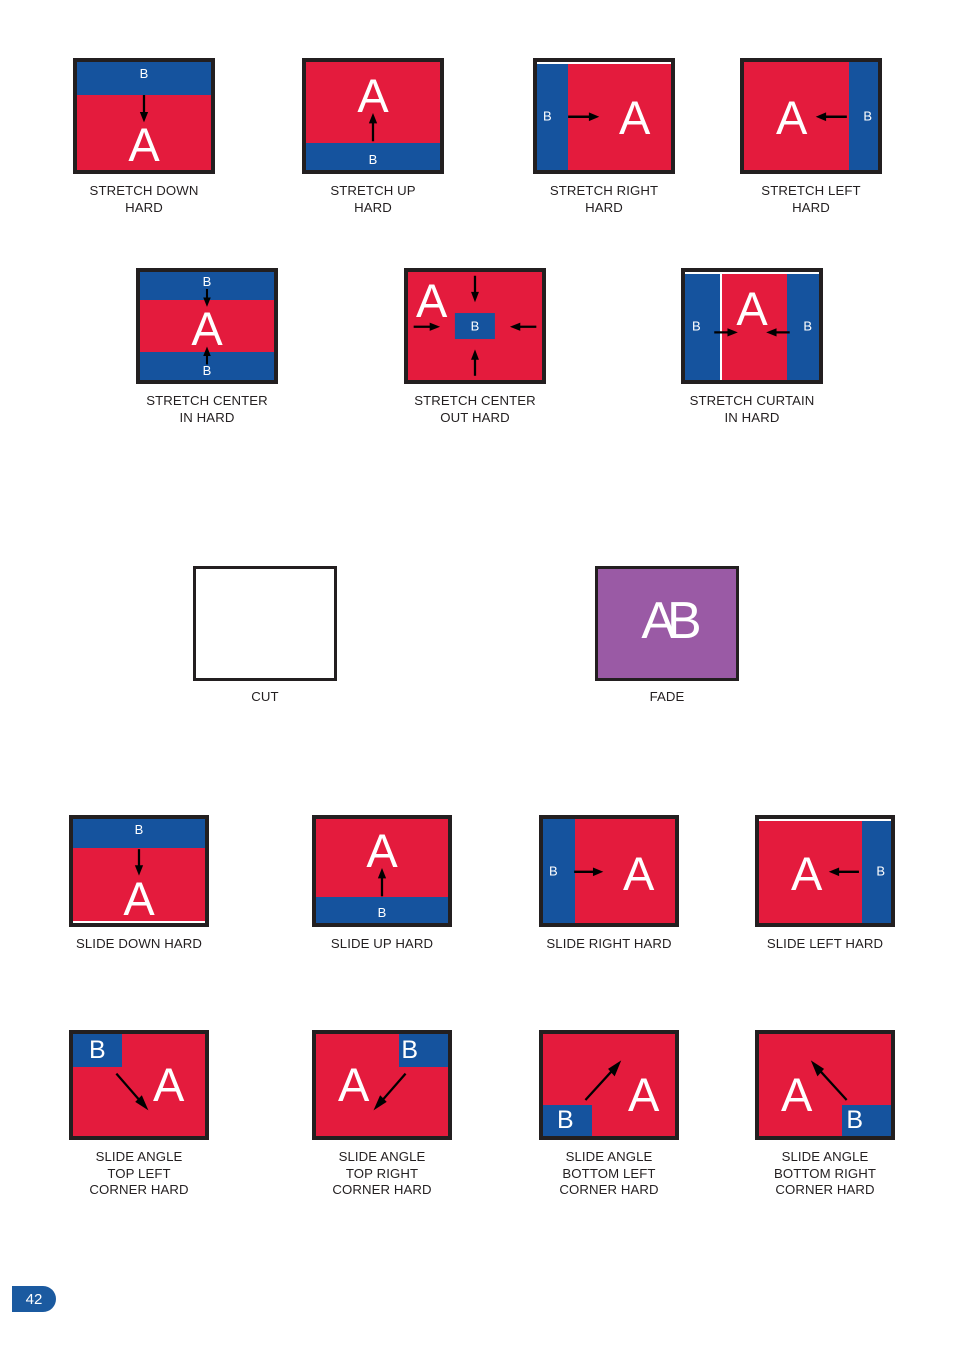 The width and height of the screenshot is (954, 1350). Describe the element at coordinates (720, 326) in the screenshot. I see `seam-line-left` at that location.